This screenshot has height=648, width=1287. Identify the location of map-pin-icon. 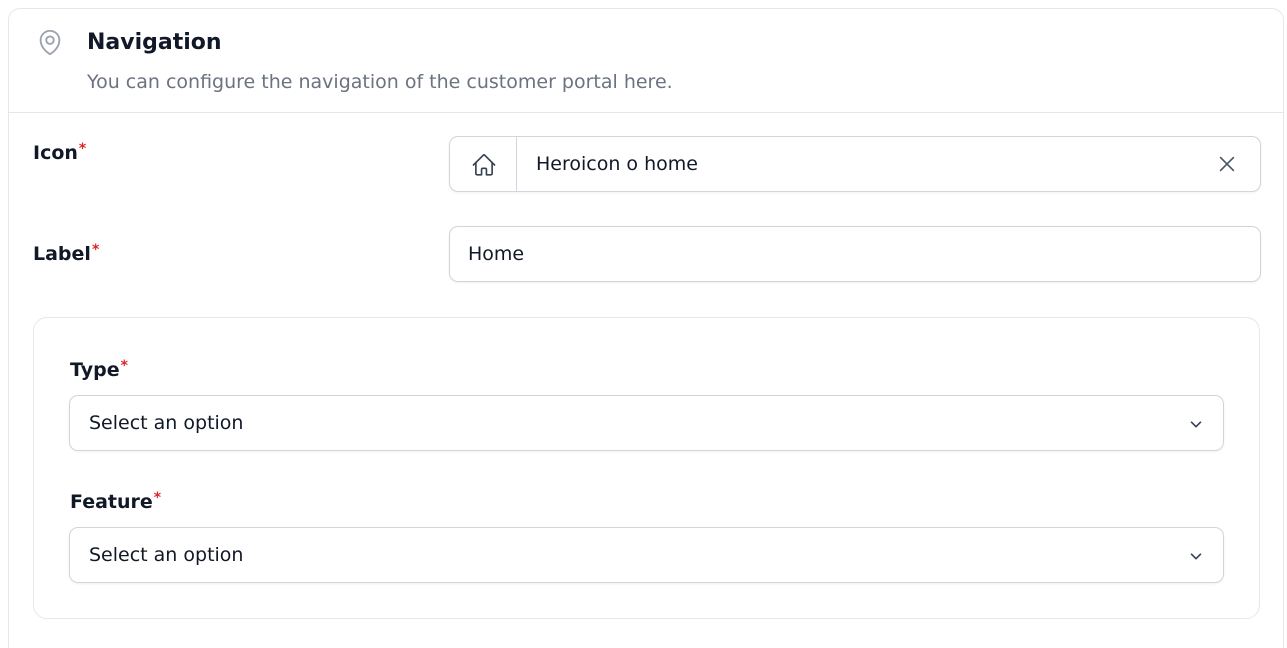
(50, 42).